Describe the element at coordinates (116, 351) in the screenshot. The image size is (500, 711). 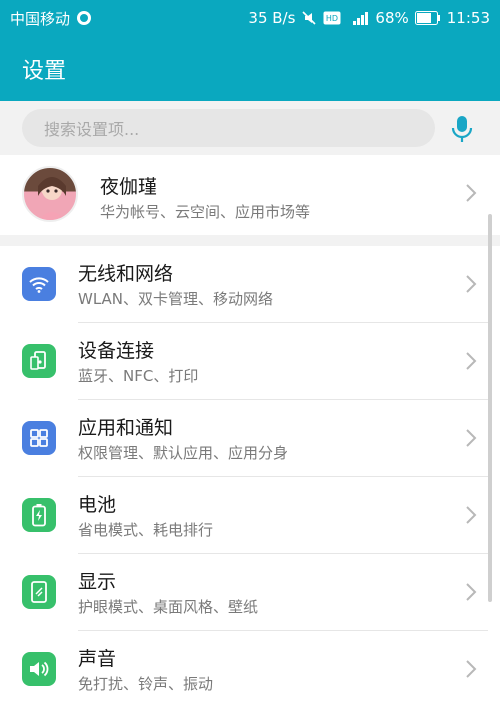
I see `item-title: 设备连接` at that location.